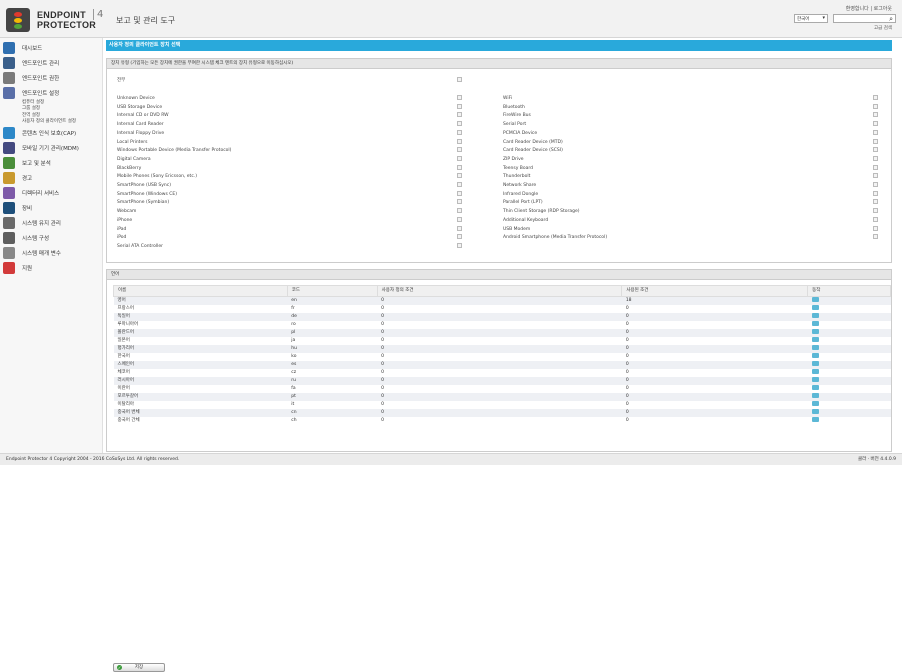  What do you see at coordinates (66, 20) in the screenshot?
I see `logo-text: ENDPOINT PROTECTOR` at bounding box center [66, 20].